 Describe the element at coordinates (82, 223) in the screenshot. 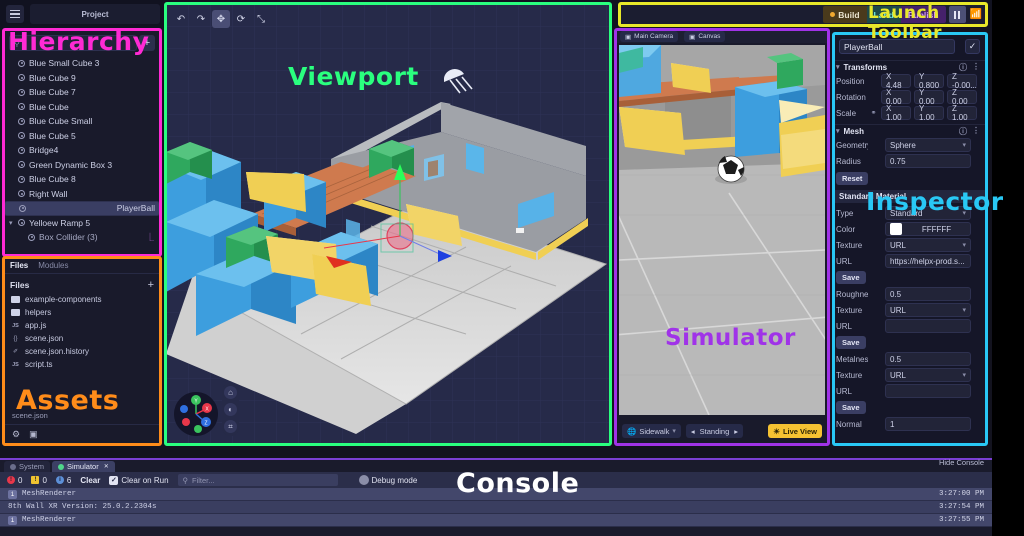

I see `hierarchy-item: ▾ Yelloew Ramp 5` at that location.